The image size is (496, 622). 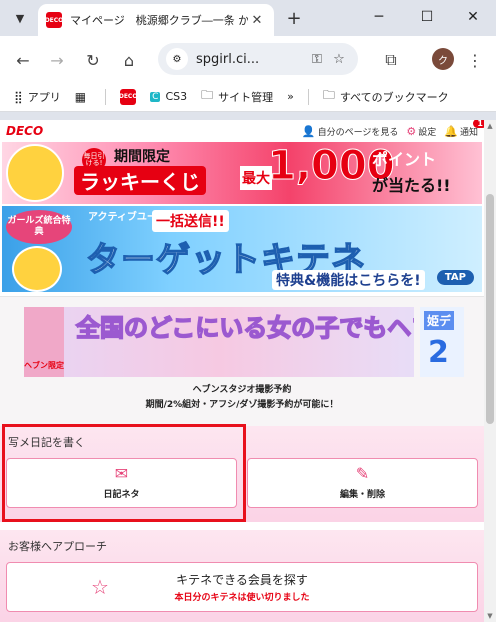 What do you see at coordinates (140, 180) in the screenshot?
I see `lucky-draw-title: ラッキーくじ` at bounding box center [140, 180].